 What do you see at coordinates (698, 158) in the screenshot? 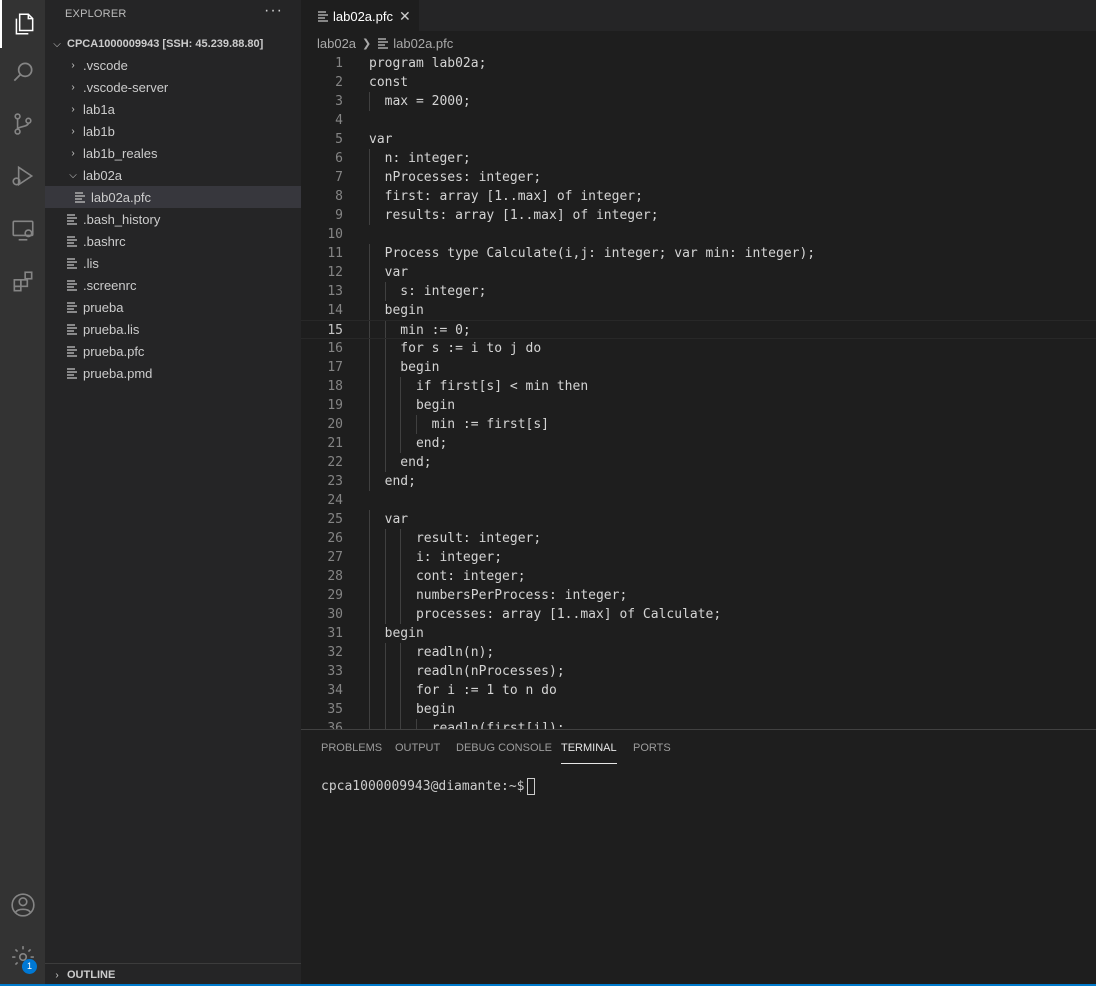
I see `code-line: 6 n: integer;` at bounding box center [698, 158].